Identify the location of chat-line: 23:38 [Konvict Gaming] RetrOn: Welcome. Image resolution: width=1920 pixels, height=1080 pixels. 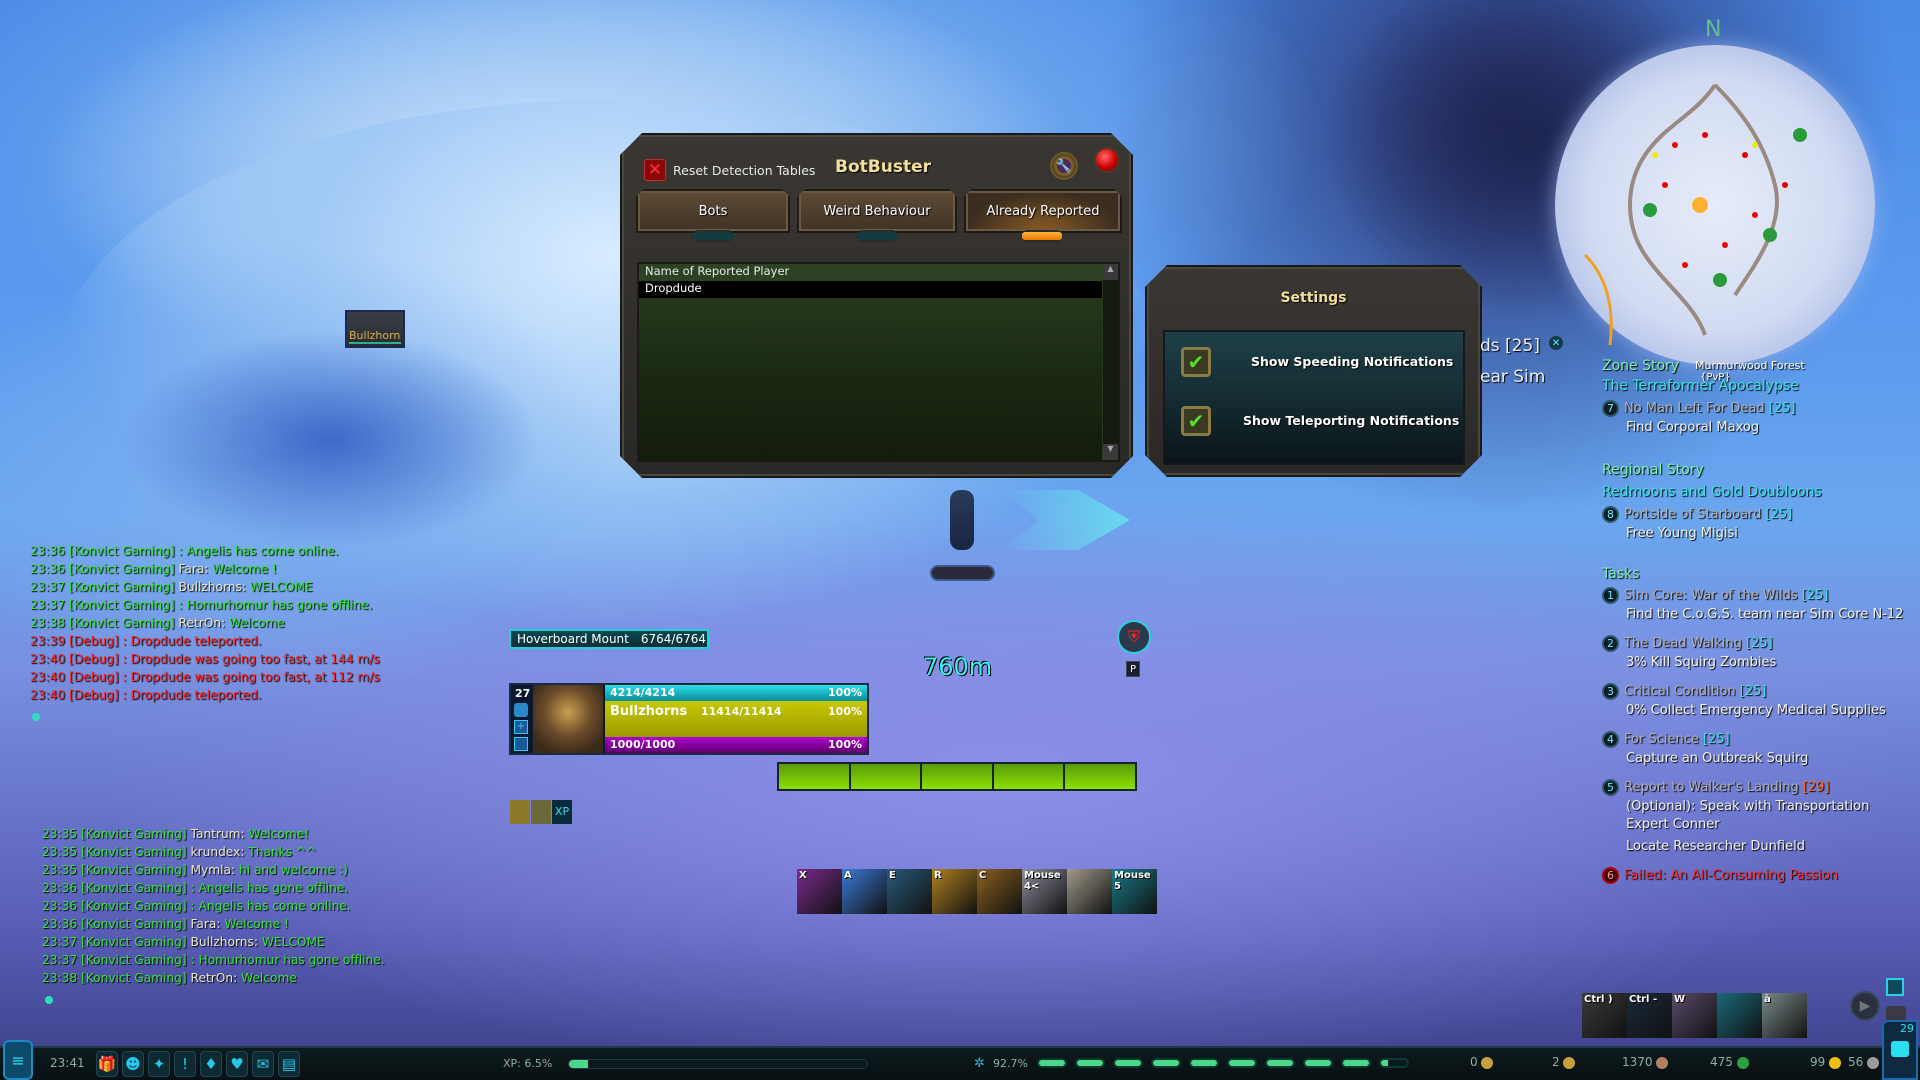
(213, 978).